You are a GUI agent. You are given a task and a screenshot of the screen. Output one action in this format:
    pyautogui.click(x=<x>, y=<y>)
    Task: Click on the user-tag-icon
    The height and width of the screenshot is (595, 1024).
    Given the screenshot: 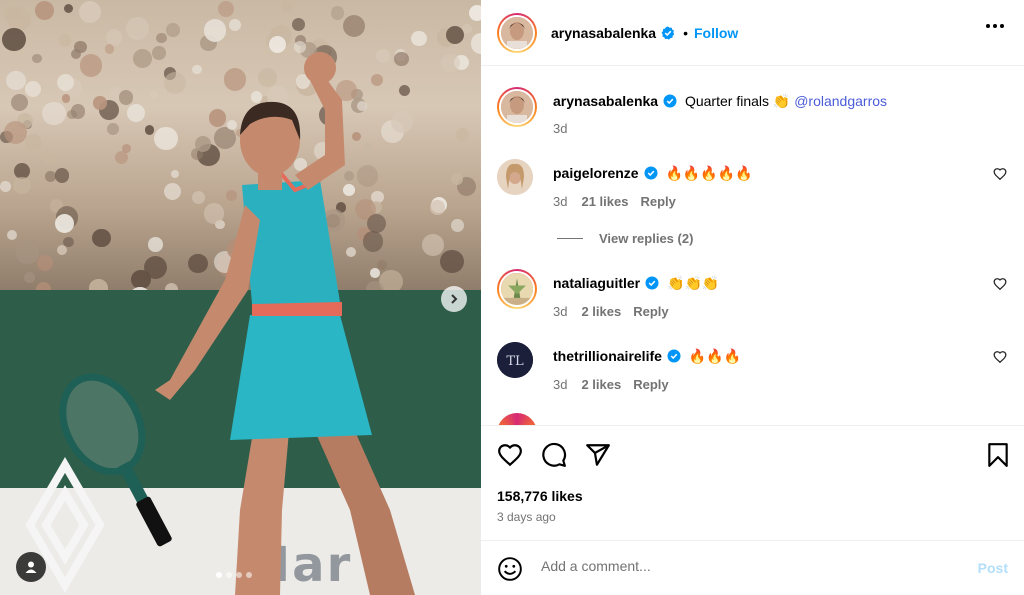 What is the action you would take?
    pyautogui.click(x=31, y=567)
    